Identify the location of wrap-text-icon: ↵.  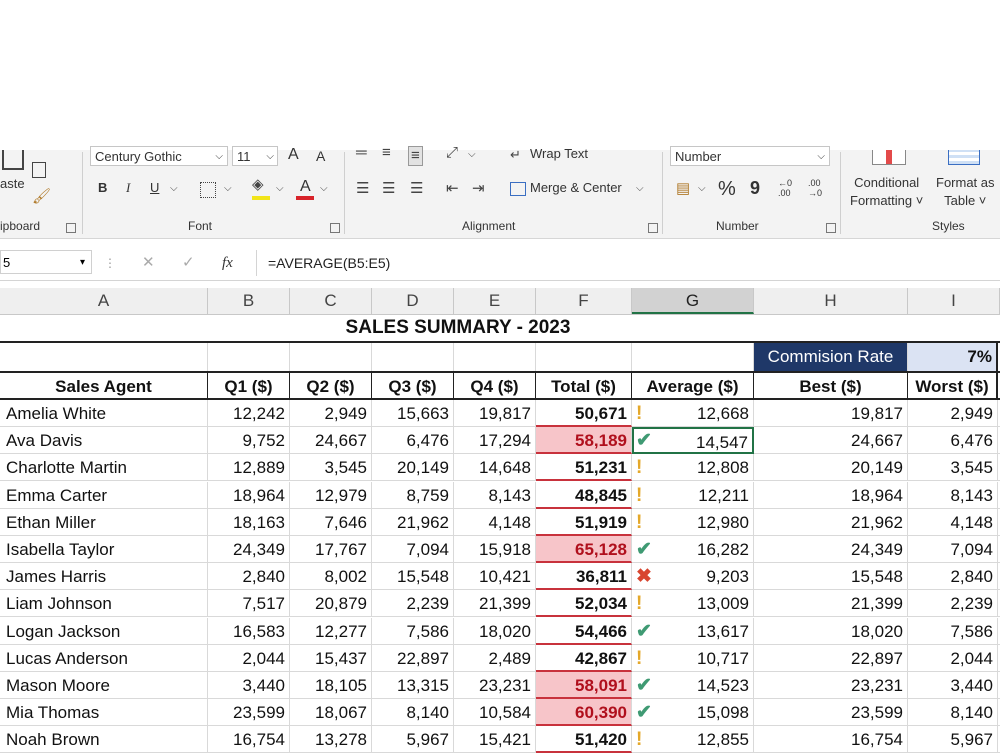
(515, 155).